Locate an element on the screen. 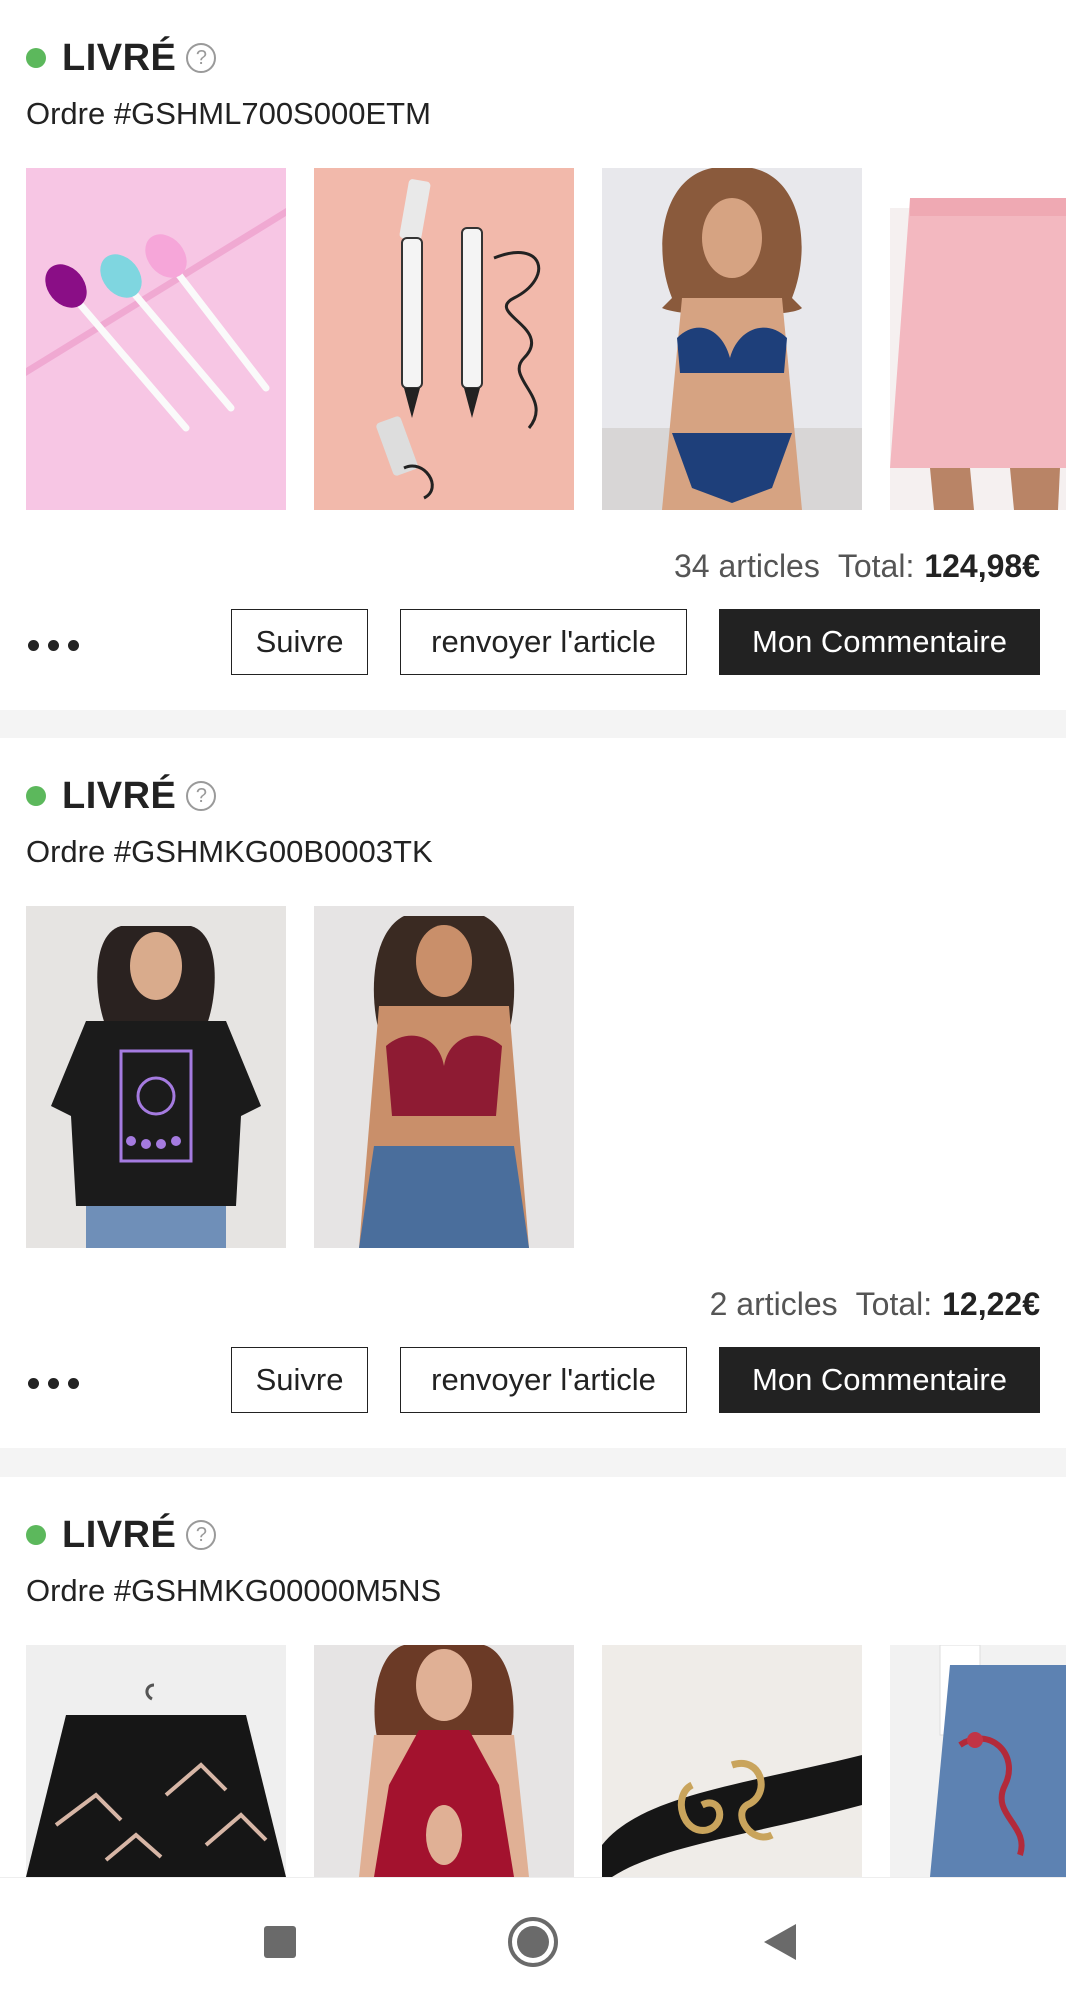 The image size is (1066, 2005). square-icon is located at coordinates (280, 1941).